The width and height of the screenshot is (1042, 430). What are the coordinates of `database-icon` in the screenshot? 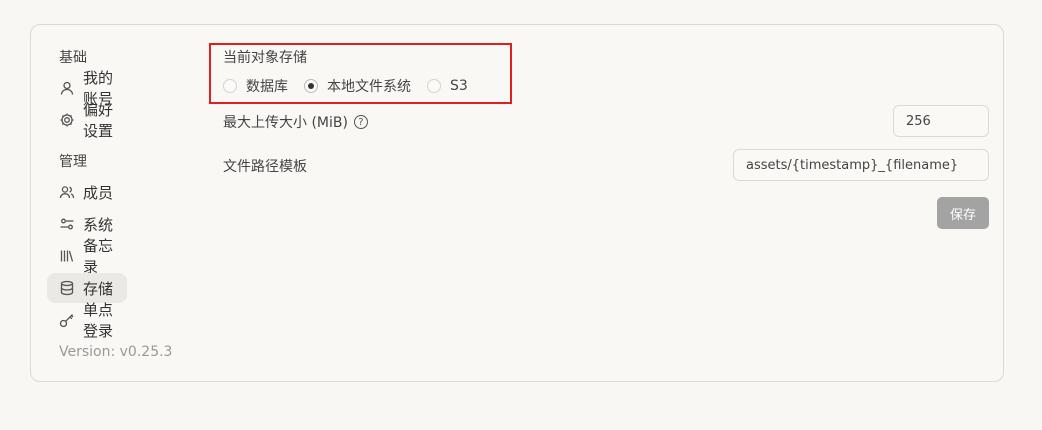 It's located at (67, 288).